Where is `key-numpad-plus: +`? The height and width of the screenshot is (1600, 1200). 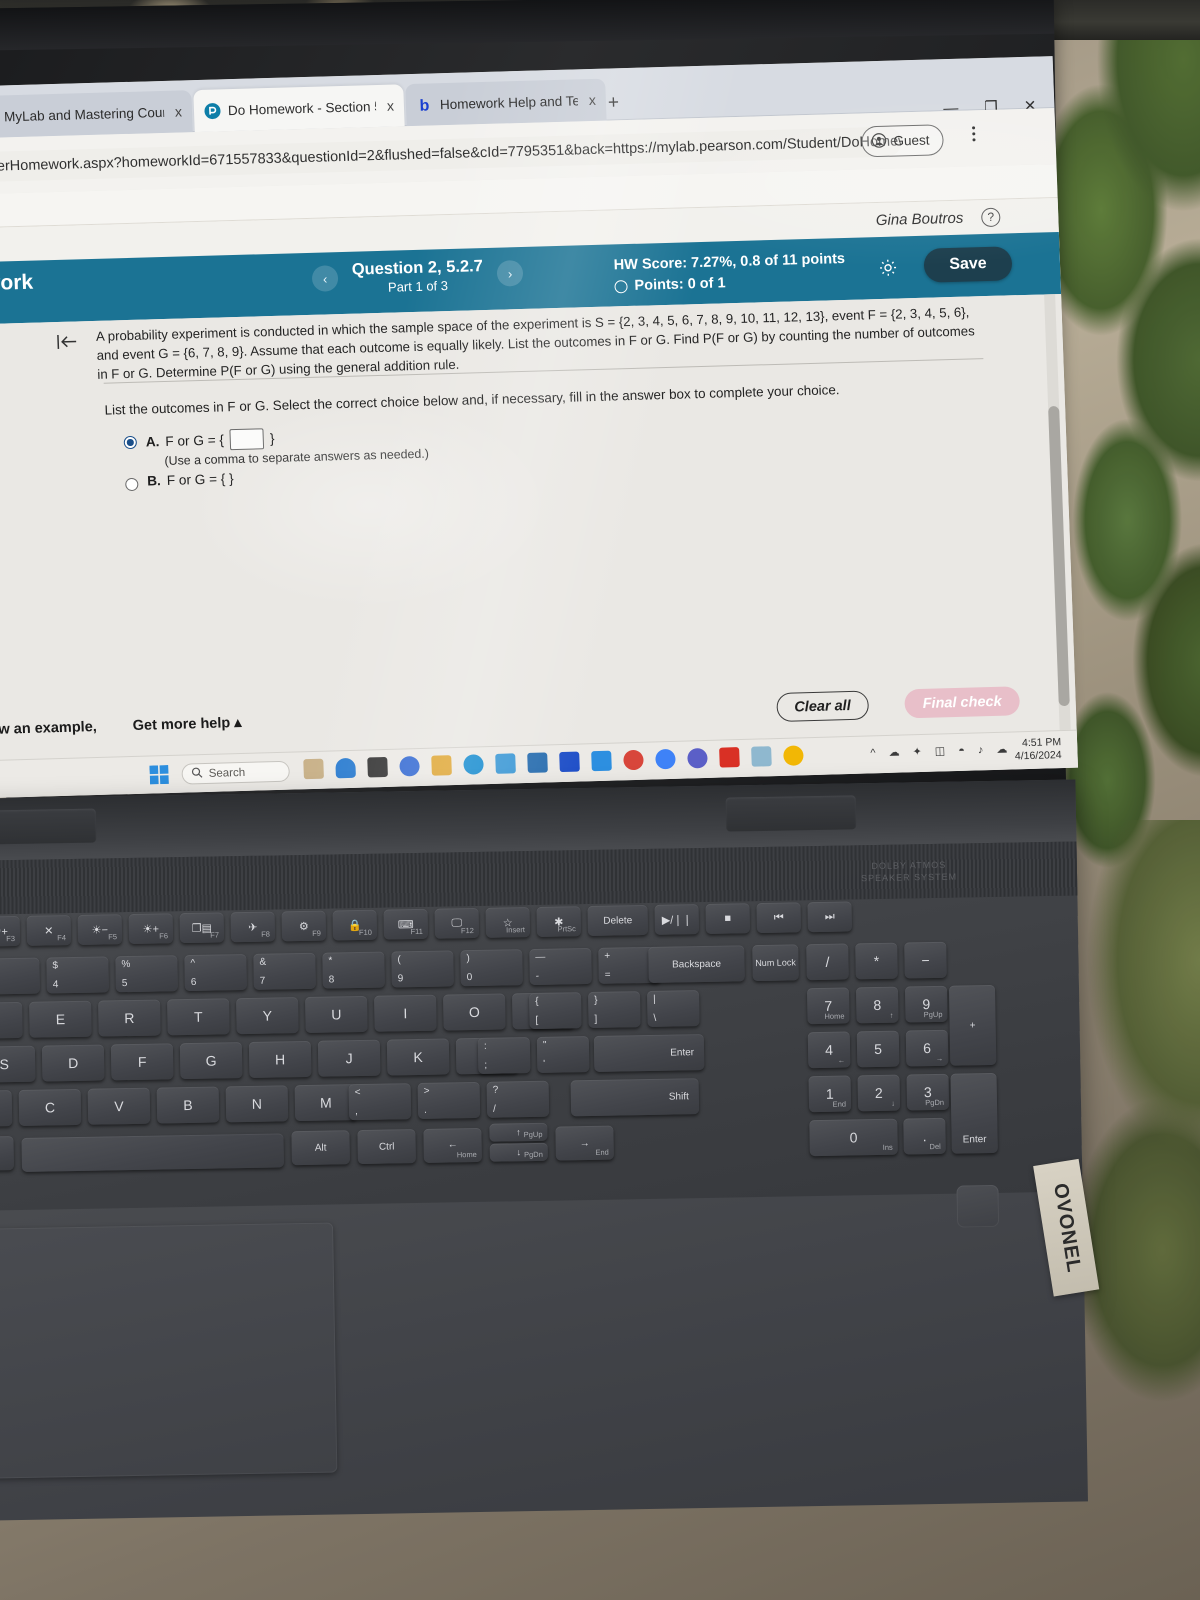 key-numpad-plus: + is located at coordinates (972, 1025).